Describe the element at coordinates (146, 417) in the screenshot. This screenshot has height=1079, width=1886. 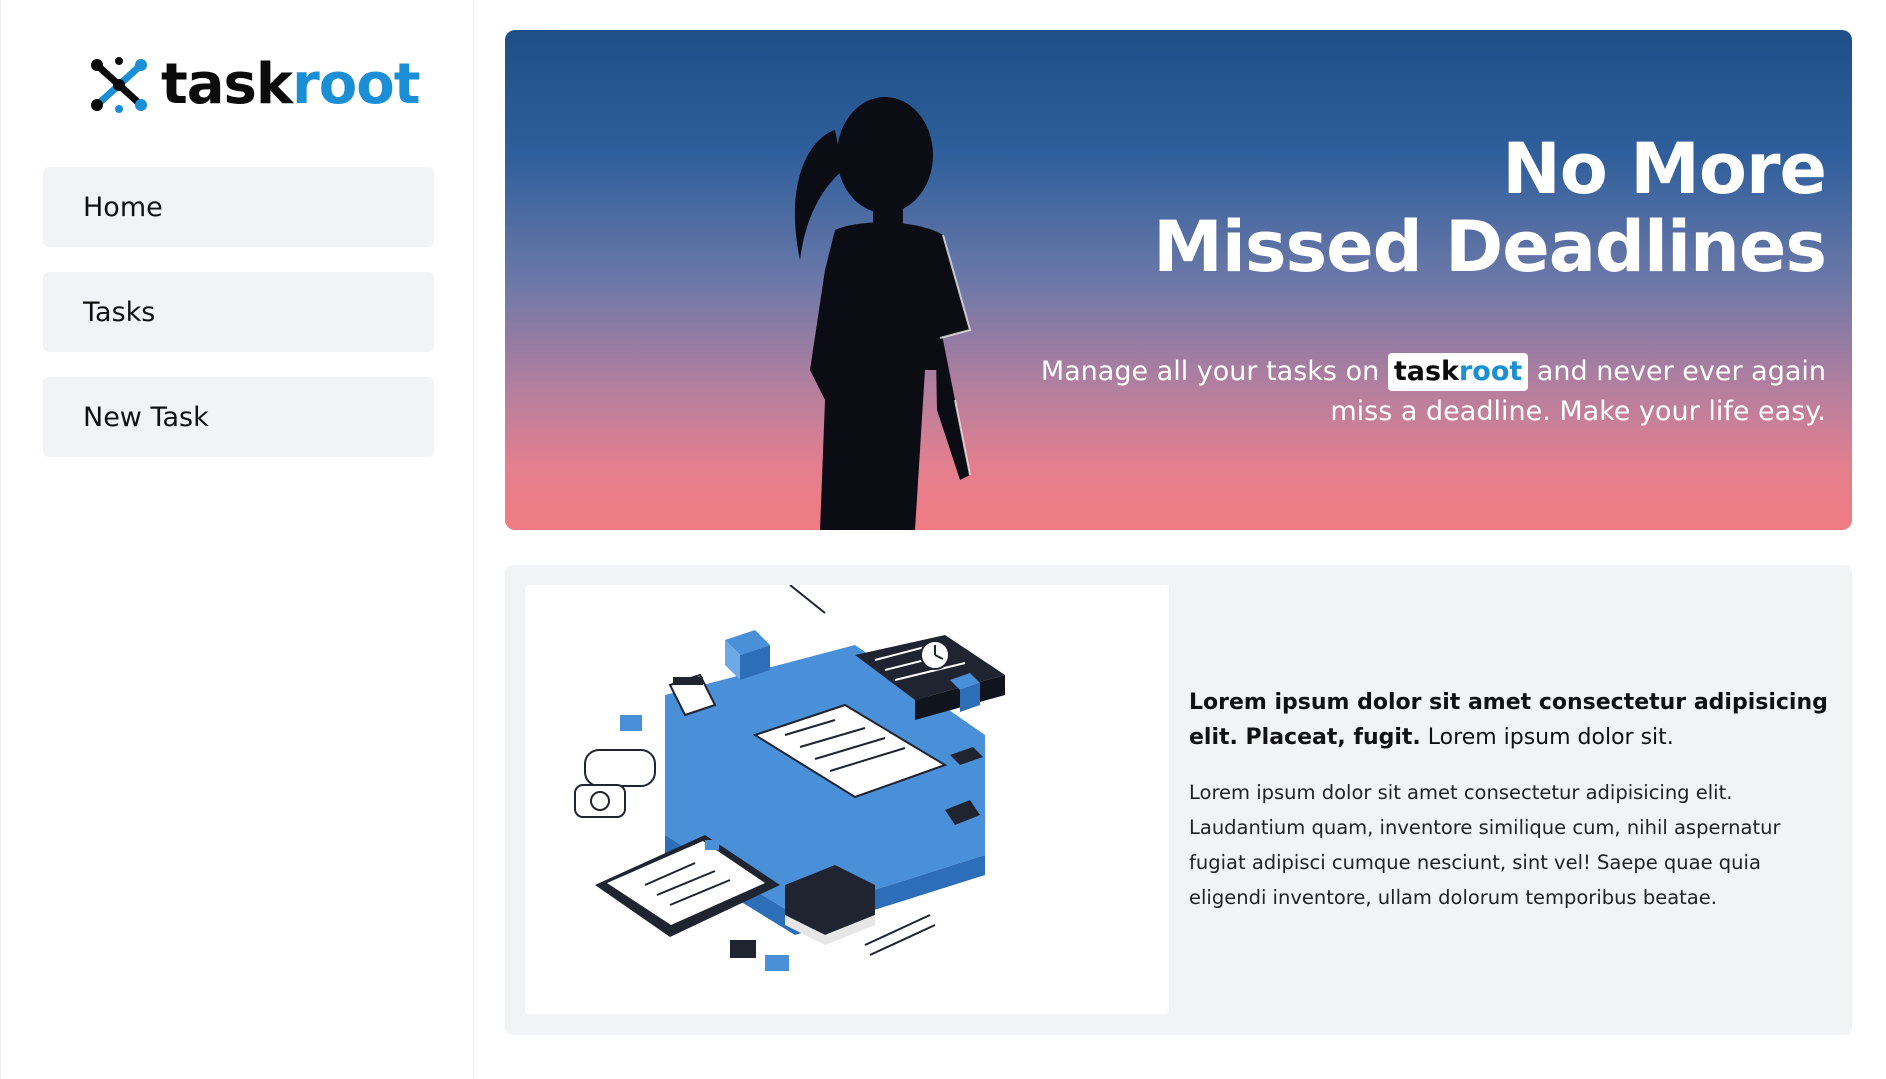
I see `sidebar-item-label: New Task` at that location.